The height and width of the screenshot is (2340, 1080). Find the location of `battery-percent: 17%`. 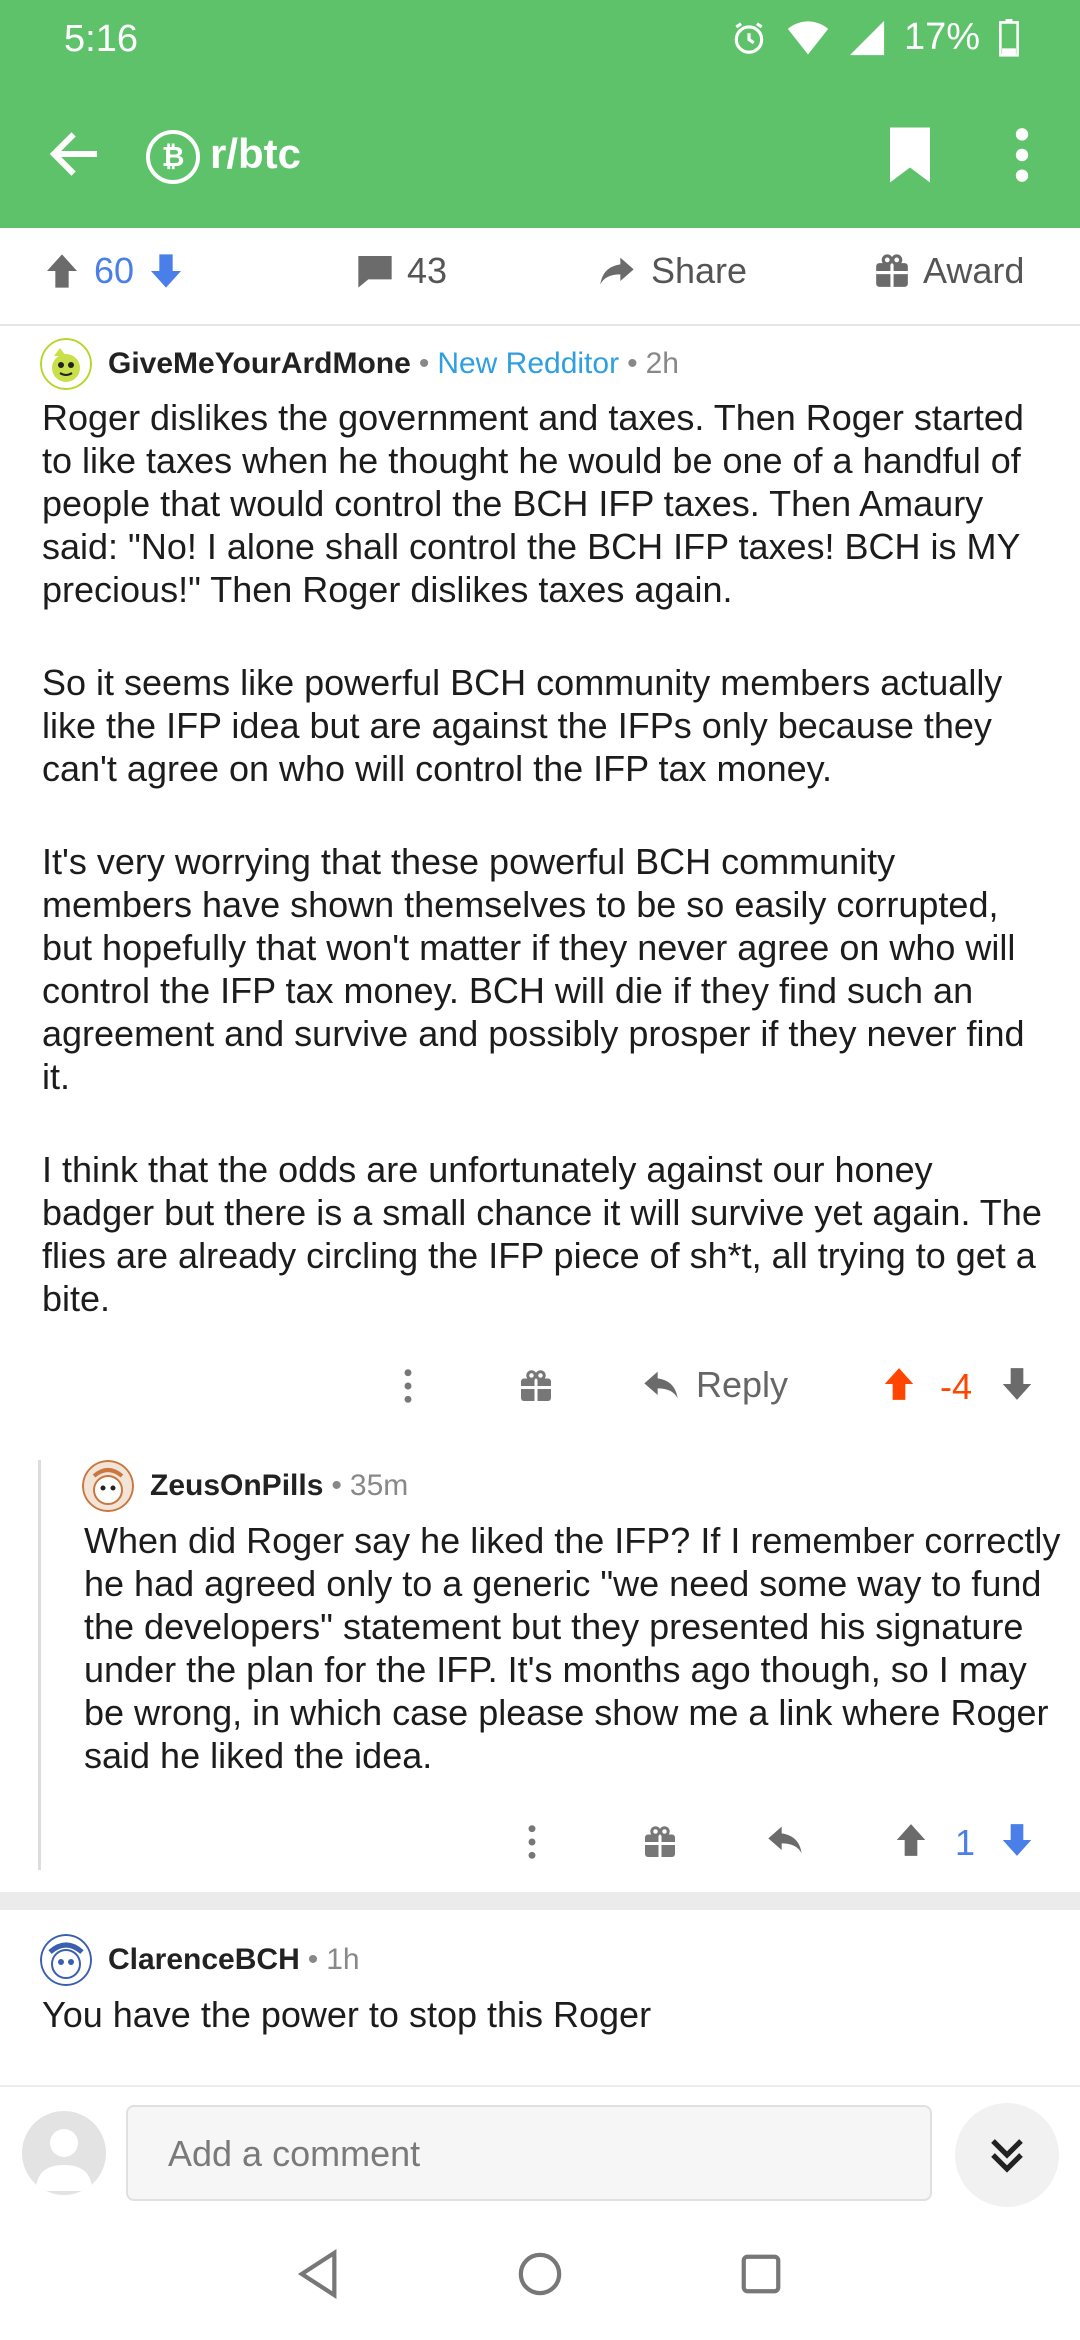

battery-percent: 17% is located at coordinates (941, 37).